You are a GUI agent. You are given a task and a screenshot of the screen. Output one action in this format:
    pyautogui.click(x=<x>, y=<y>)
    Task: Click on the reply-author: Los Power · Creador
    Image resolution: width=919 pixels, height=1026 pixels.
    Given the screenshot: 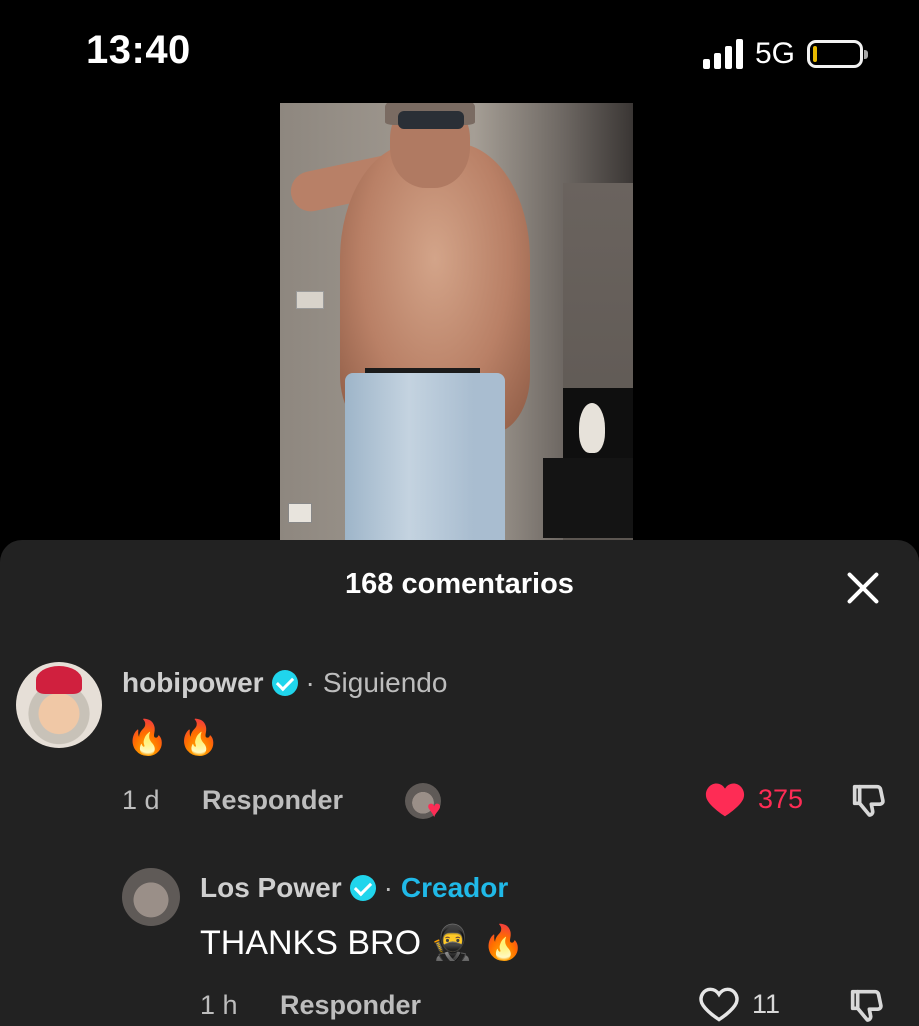 What is the action you would take?
    pyautogui.click(x=354, y=888)
    